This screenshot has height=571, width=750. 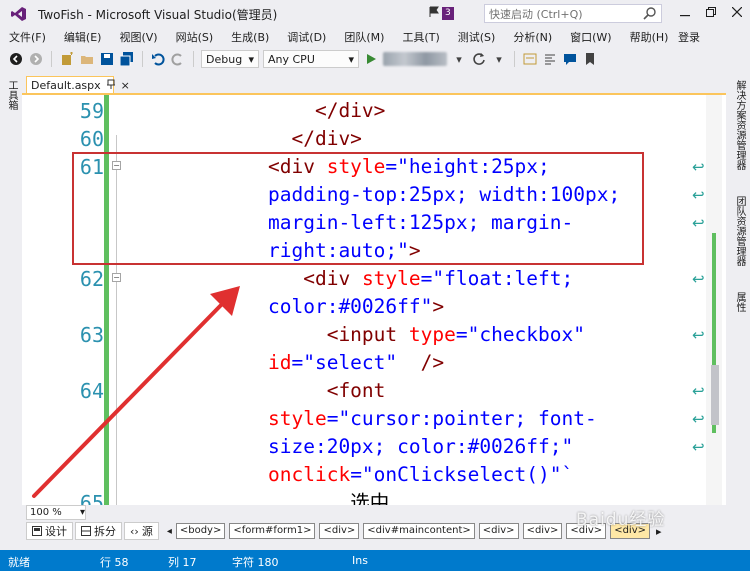 What do you see at coordinates (36, 59) in the screenshot?
I see `forward-icon` at bounding box center [36, 59].